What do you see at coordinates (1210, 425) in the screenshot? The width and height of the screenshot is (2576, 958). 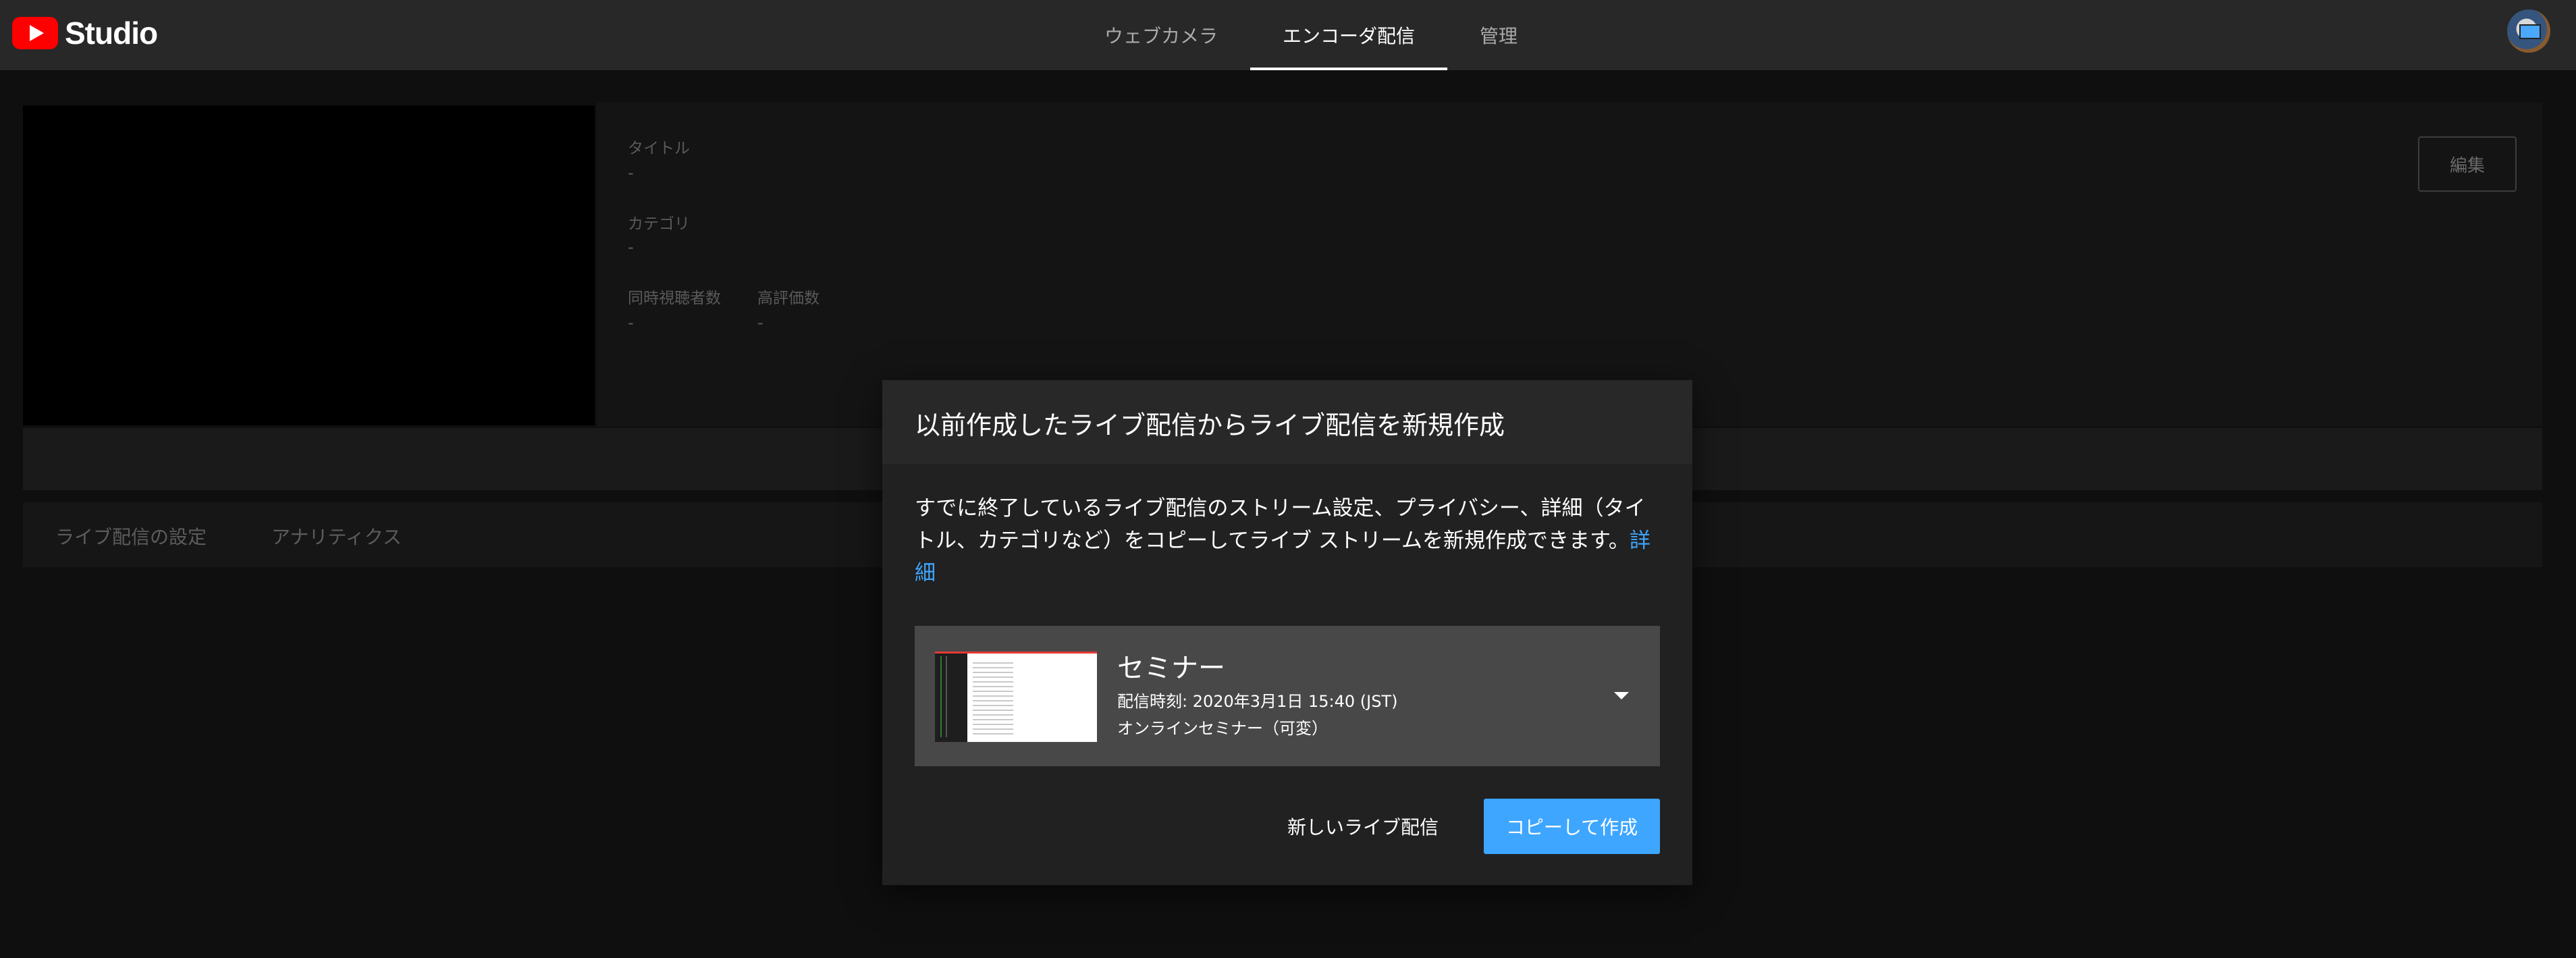 I see `dialog-title: 以前作成したライブ配信からライブ配信を新規作成` at bounding box center [1210, 425].